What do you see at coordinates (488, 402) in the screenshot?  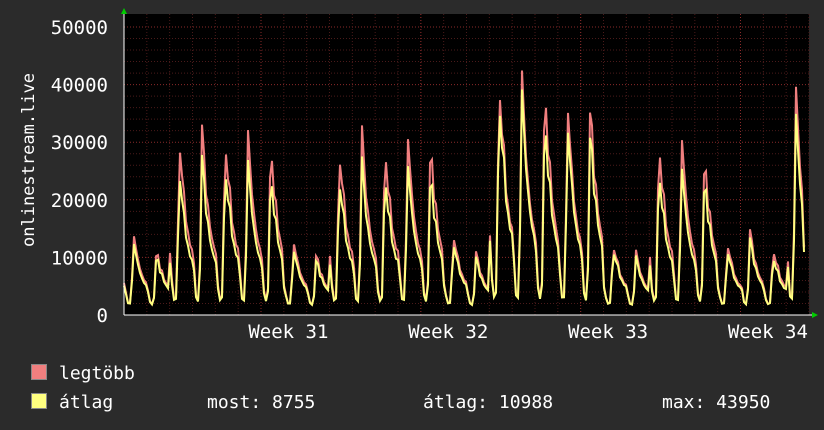 I see `stat-atlag: átlag: 10988` at bounding box center [488, 402].